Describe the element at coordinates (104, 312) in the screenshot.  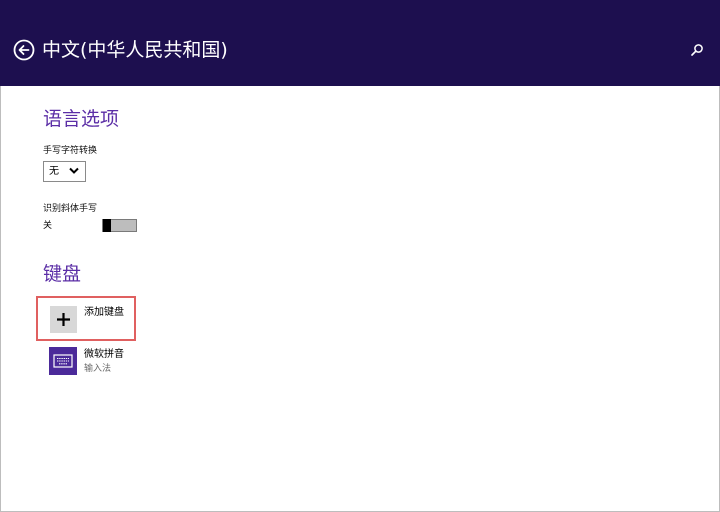
I see `add-keyboard-label: 添加键盘` at that location.